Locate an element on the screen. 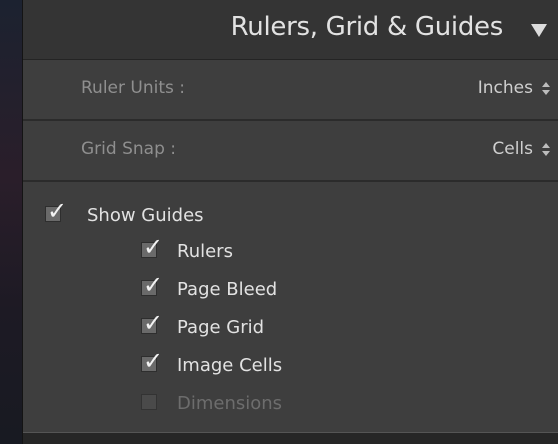 The image size is (558, 444). ruler-units-row: Ruler Units : Inches is located at coordinates (290, 90).